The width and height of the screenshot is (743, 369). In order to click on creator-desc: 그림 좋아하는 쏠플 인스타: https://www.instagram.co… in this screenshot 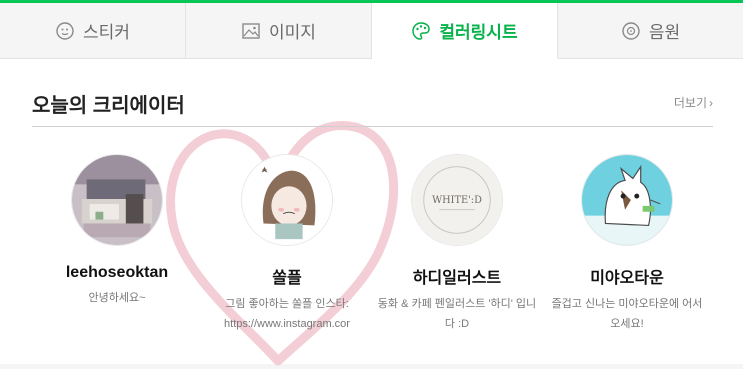, I will do `click(287, 314)`.